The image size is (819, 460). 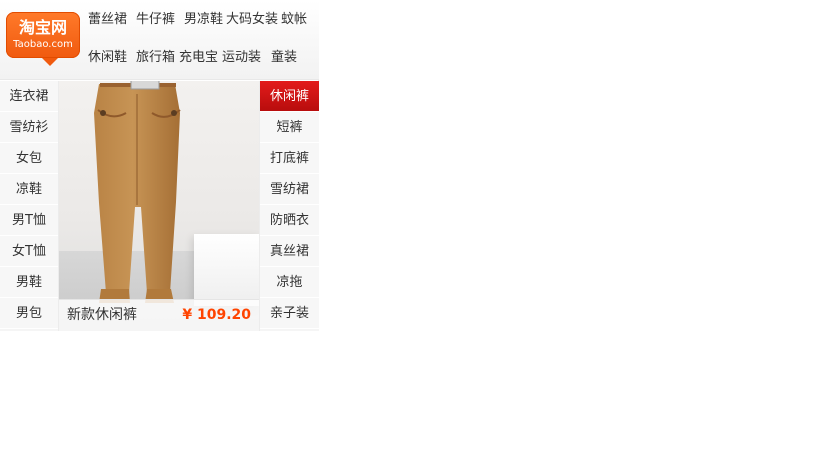 What do you see at coordinates (159, 315) in the screenshot?
I see `product-caption: 新款休闲裤 ¥ 109.20` at bounding box center [159, 315].